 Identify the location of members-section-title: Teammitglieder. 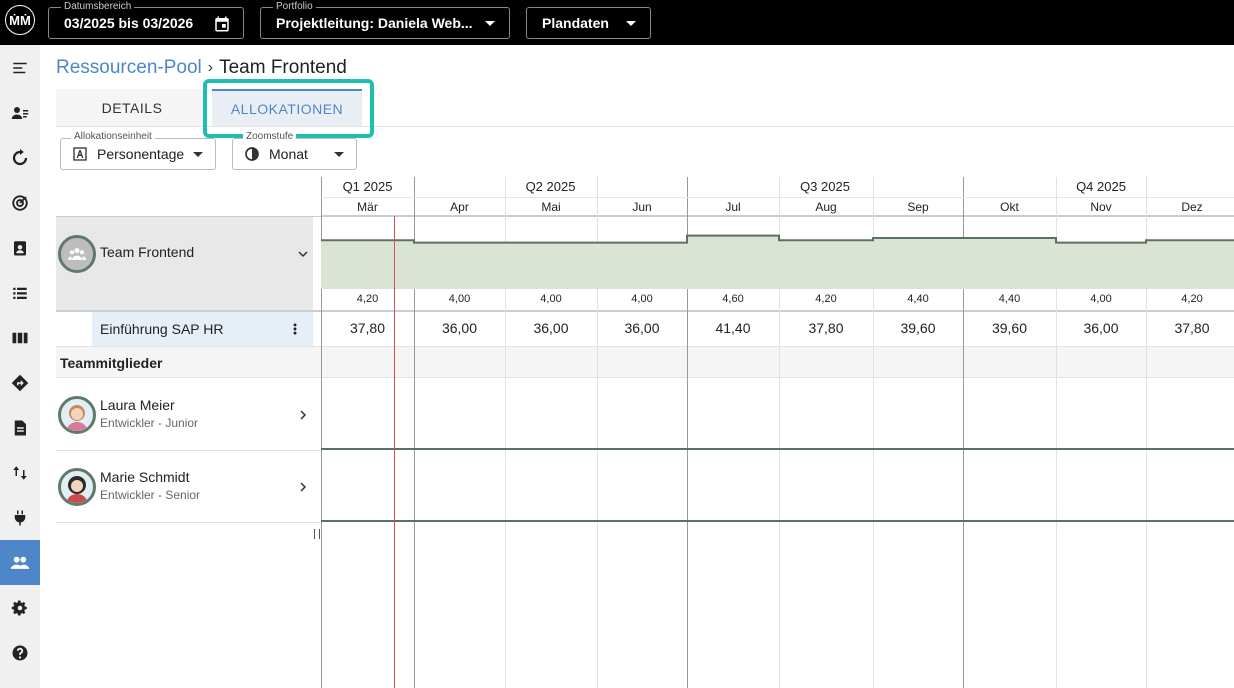
(111, 363).